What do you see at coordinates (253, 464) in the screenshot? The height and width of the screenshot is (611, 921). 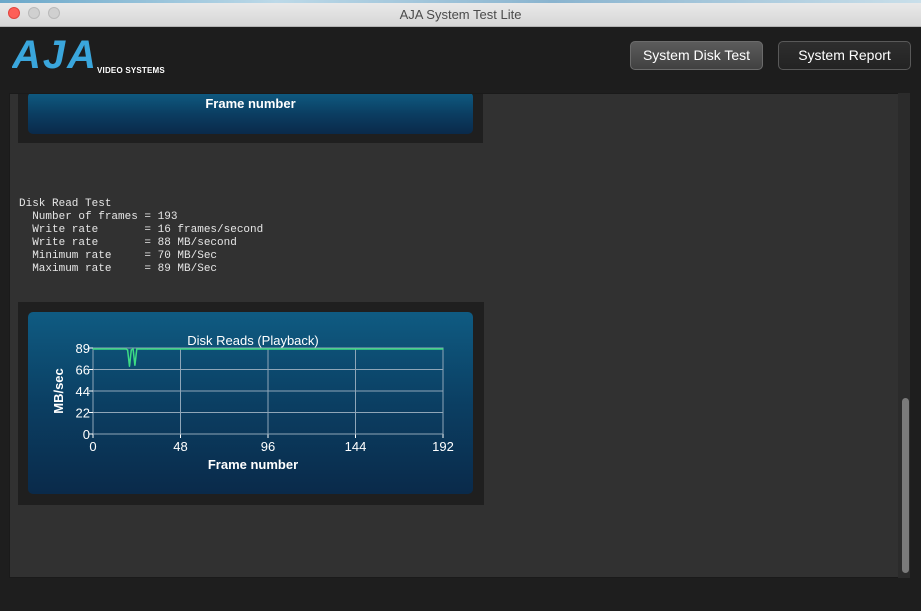 I see `x-axis-label: Frame number` at bounding box center [253, 464].